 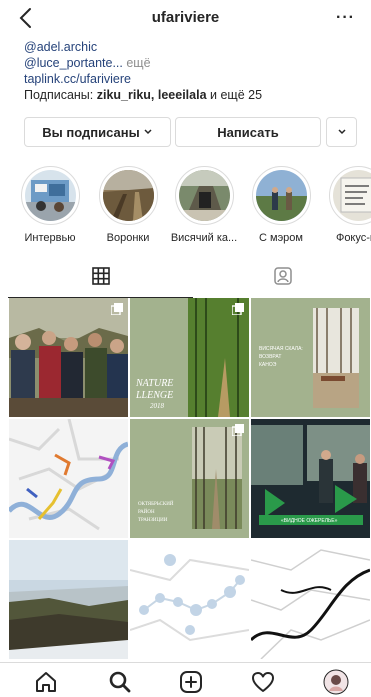 I want to click on bottom-navigation, so click(x=185, y=679).